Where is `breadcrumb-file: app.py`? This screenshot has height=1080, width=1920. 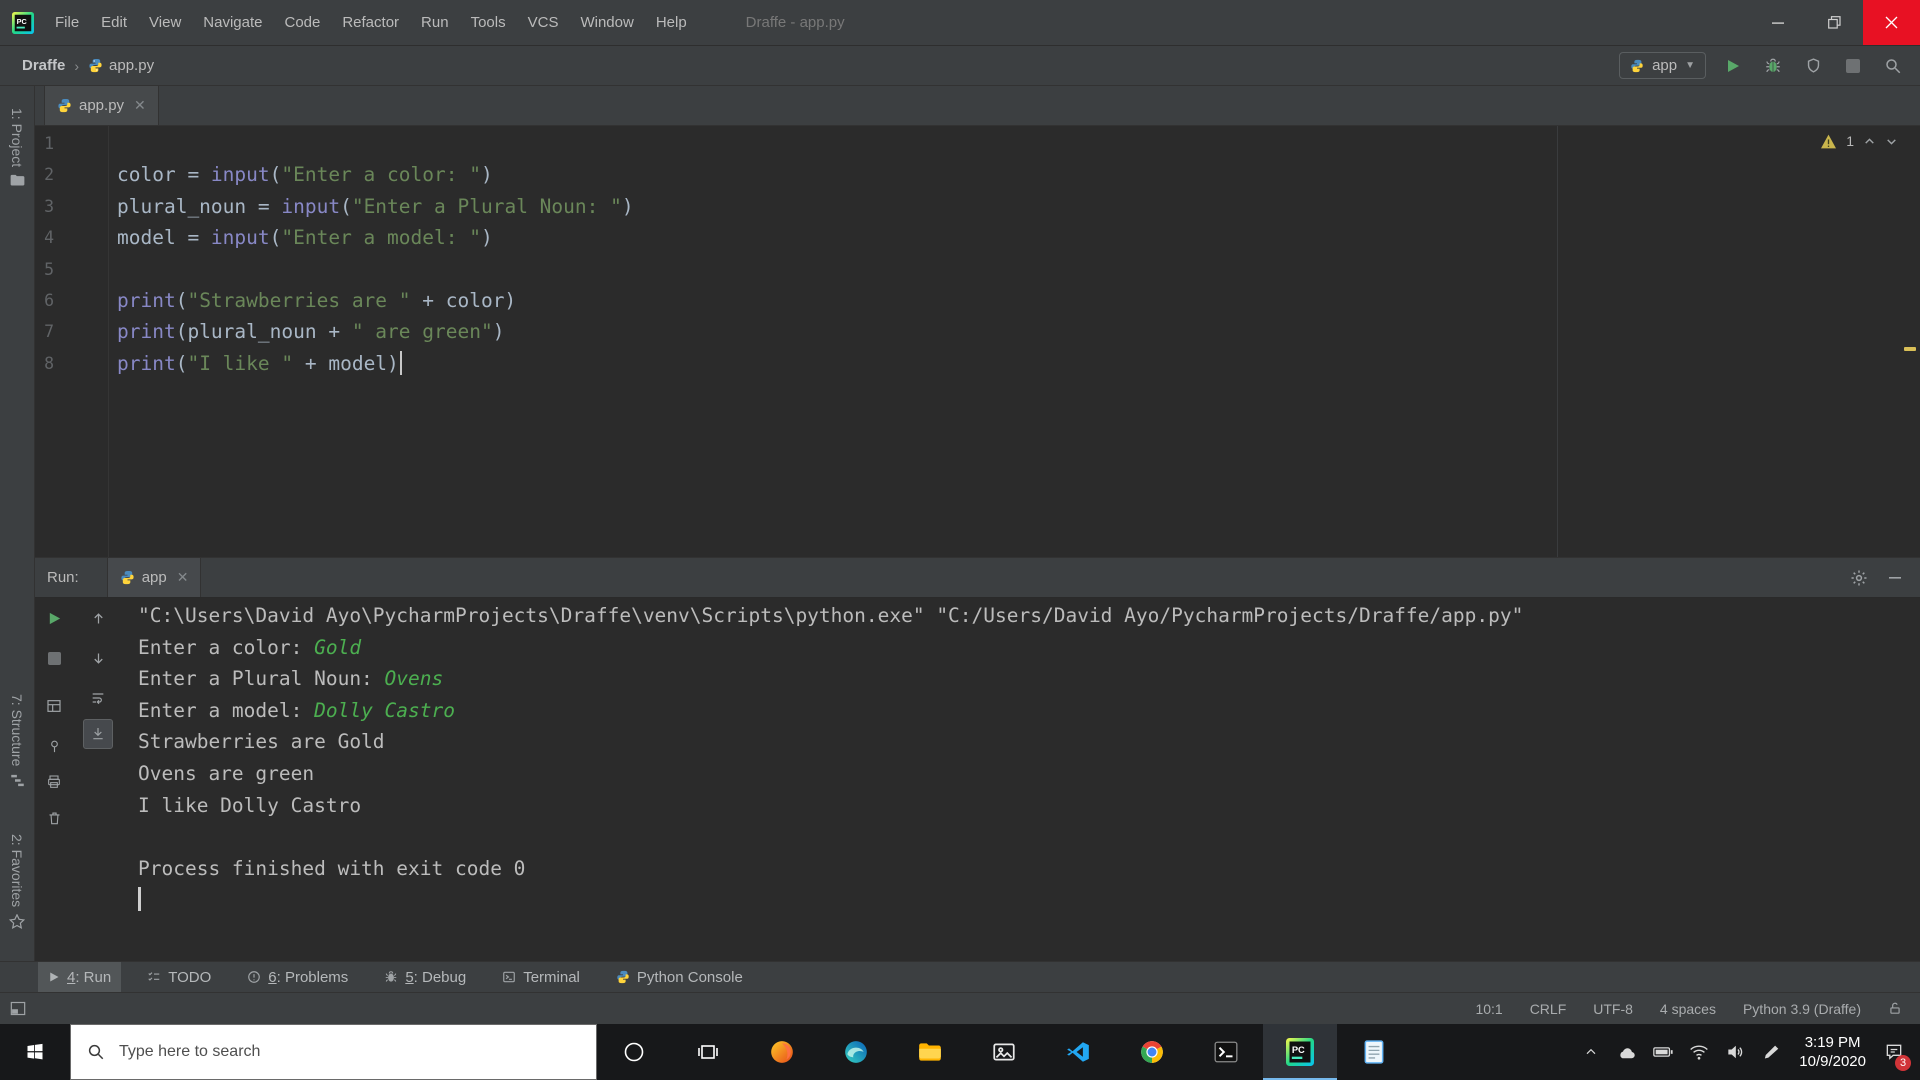
breadcrumb-file: app.py is located at coordinates (121, 65).